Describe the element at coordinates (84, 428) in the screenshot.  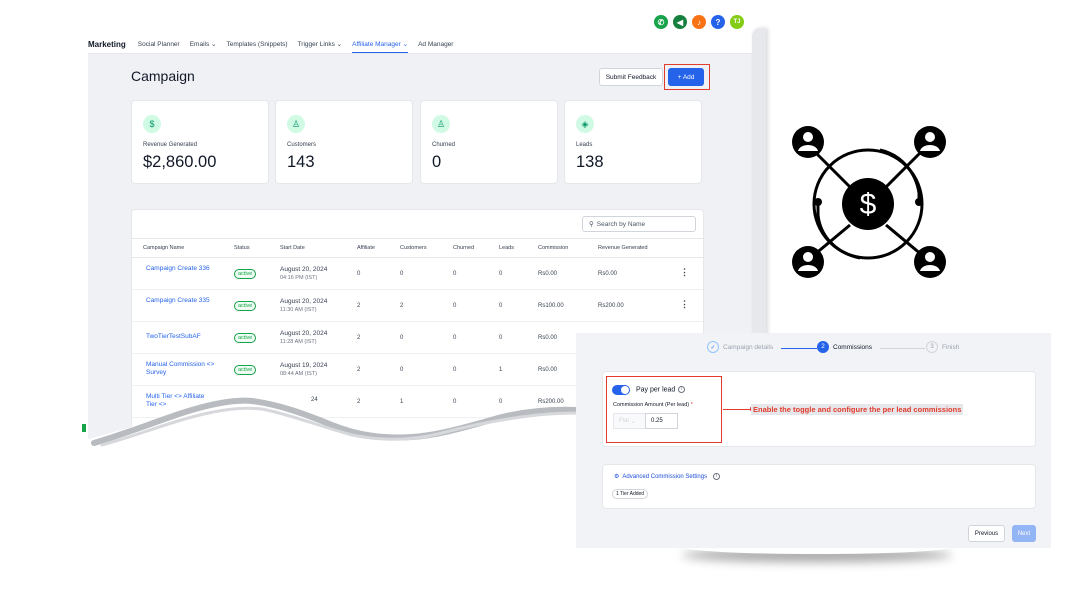
I see `page-edge-marker` at that location.